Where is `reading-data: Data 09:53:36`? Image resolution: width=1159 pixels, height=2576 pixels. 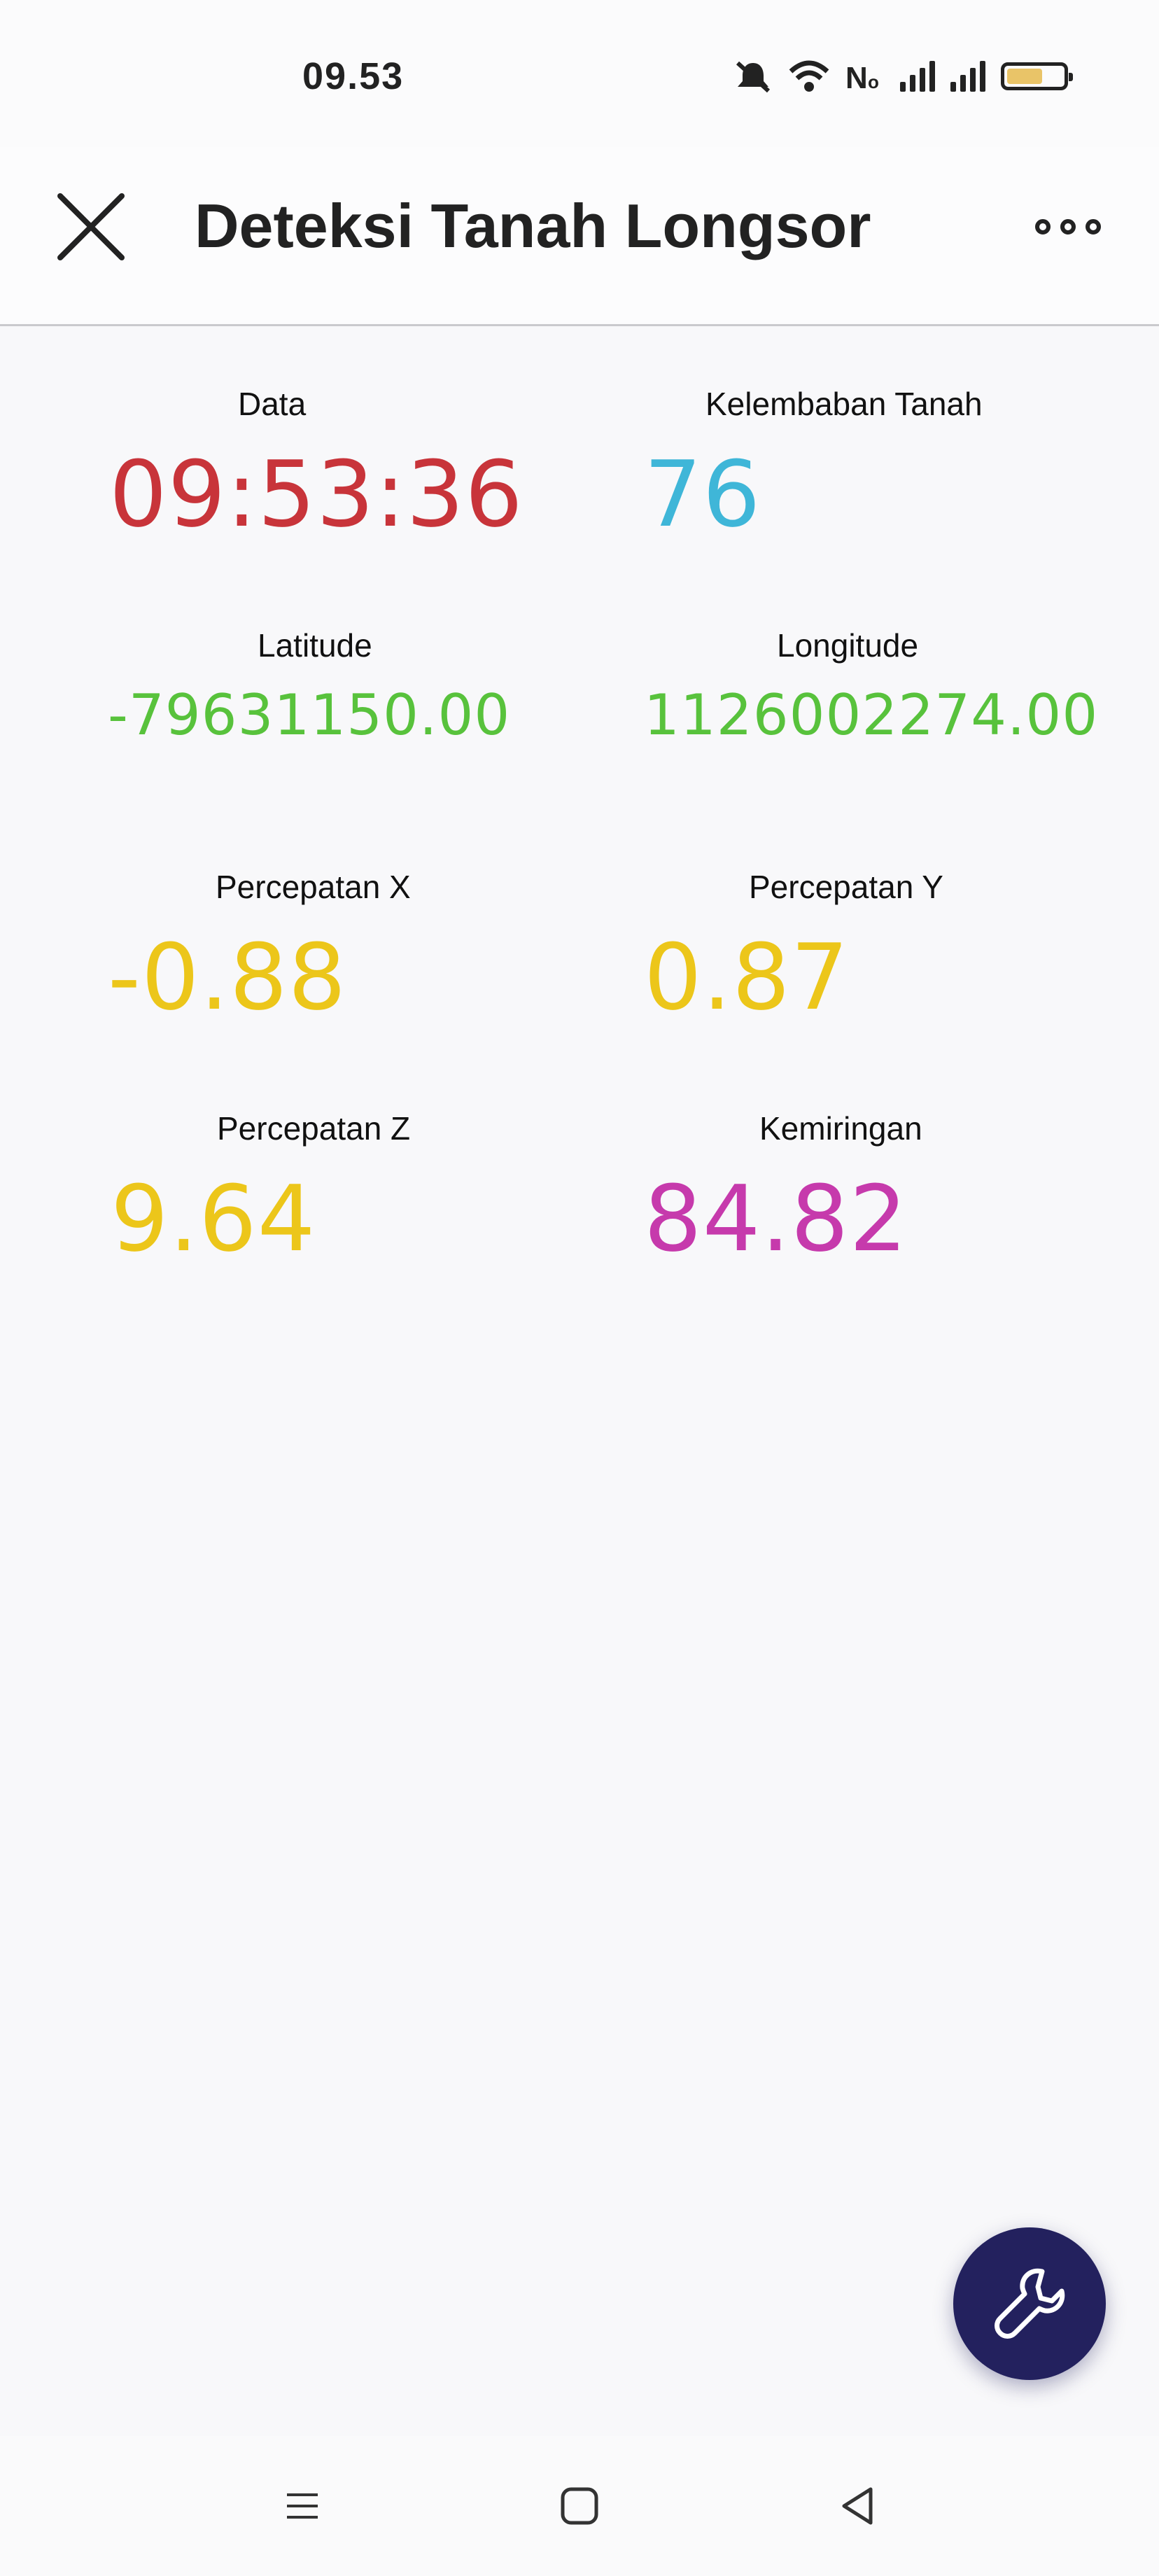
reading-data: Data 09:53:36 is located at coordinates (364, 449).